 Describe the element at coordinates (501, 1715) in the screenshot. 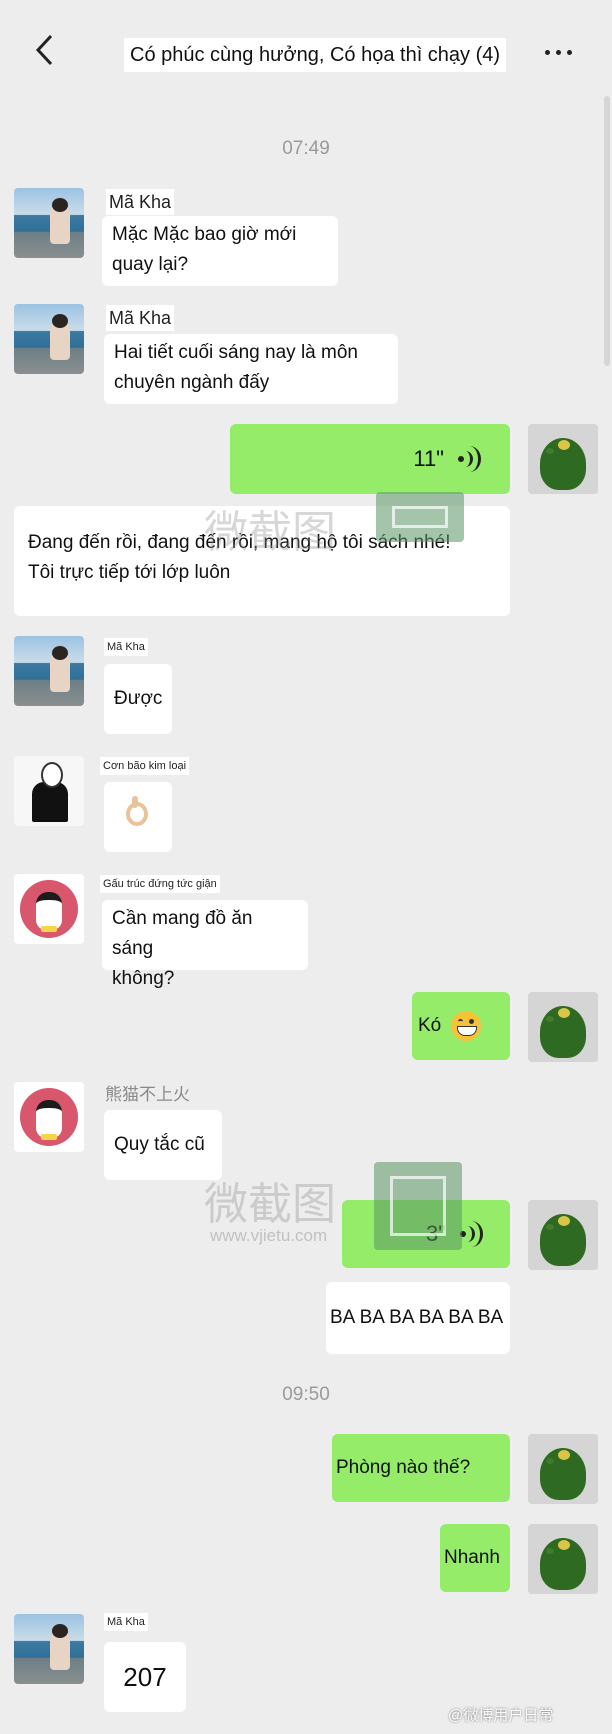

I see `weibo-credit: @微博用户日常` at that location.